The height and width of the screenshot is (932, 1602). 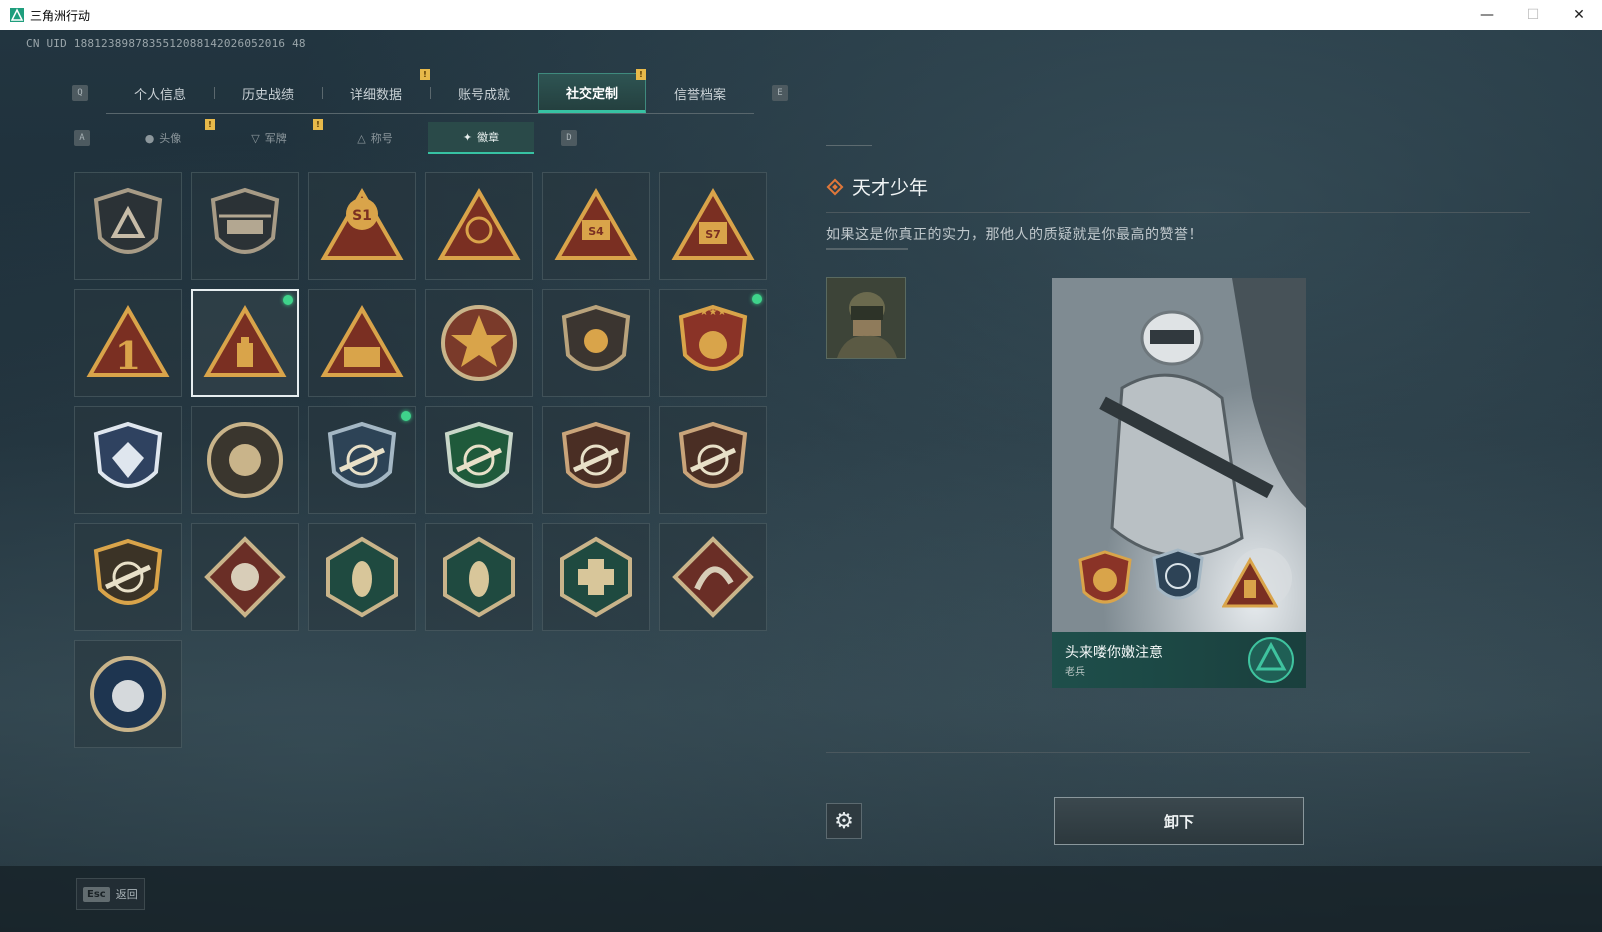 I want to click on tab-achievements: 账号成就, so click(x=484, y=93).